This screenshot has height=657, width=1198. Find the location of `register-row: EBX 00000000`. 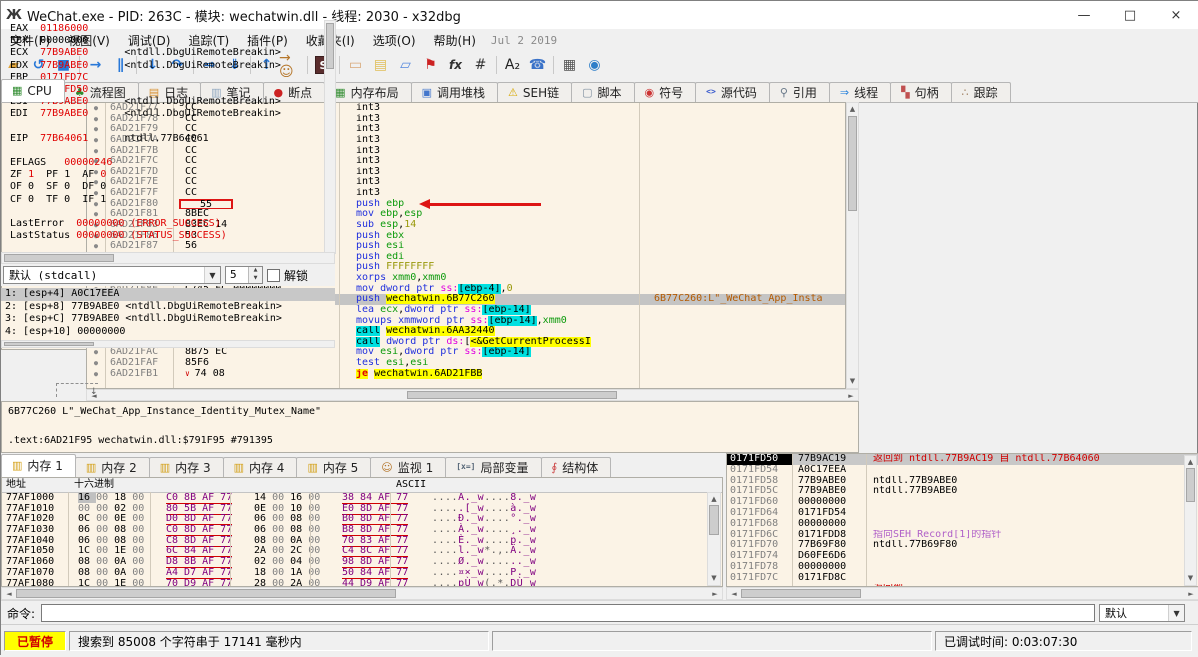

register-row: EBX 00000000 is located at coordinates (169, 41).